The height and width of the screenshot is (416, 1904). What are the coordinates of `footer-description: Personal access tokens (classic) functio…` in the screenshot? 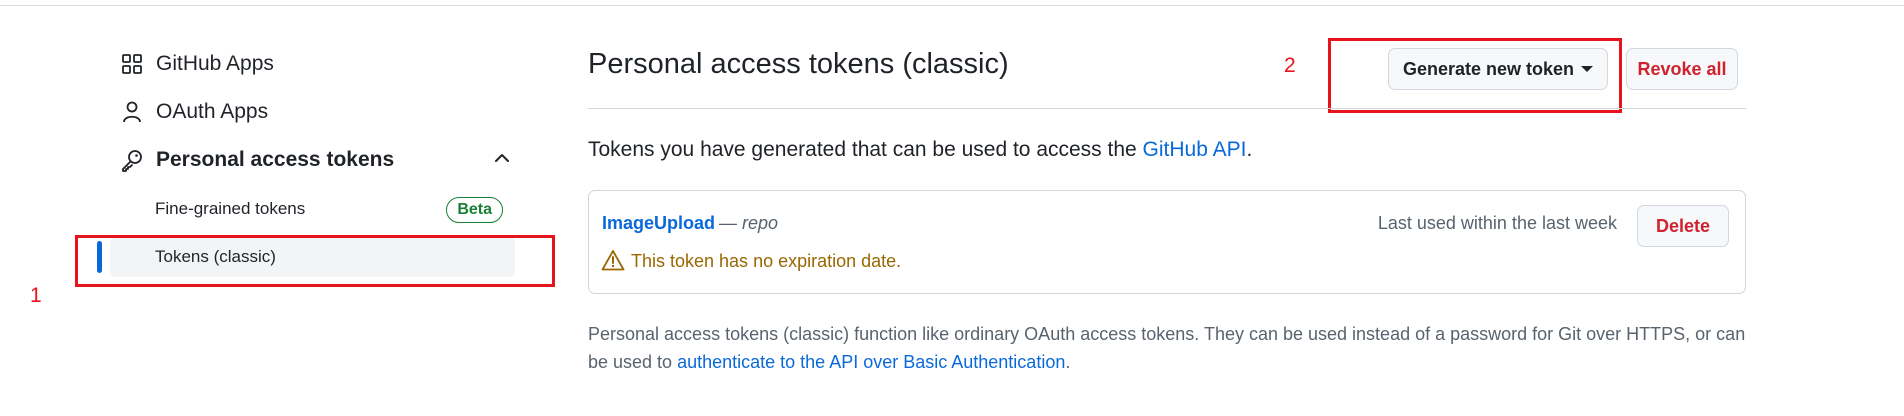 It's located at (1167, 348).